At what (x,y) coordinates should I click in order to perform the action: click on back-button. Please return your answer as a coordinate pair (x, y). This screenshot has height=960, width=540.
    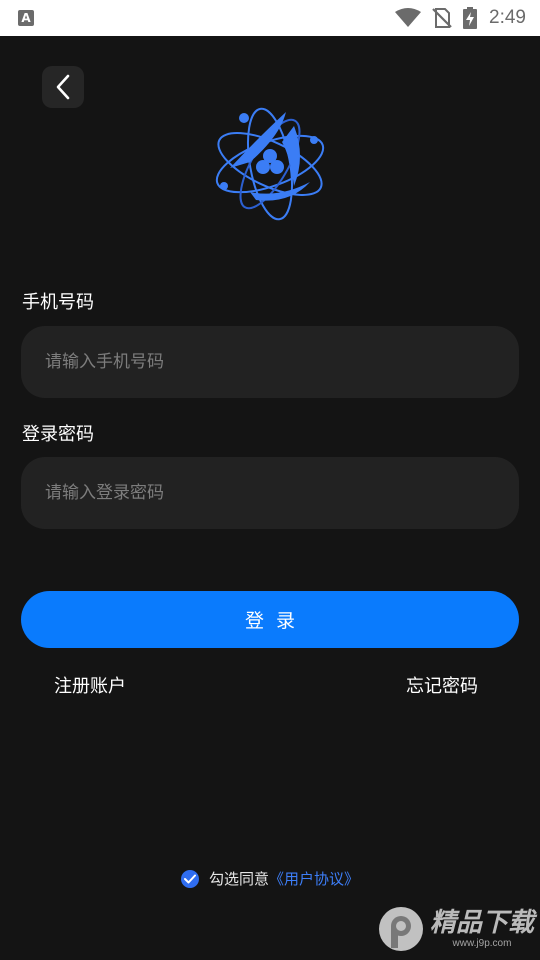
    Looking at the image, I should click on (63, 87).